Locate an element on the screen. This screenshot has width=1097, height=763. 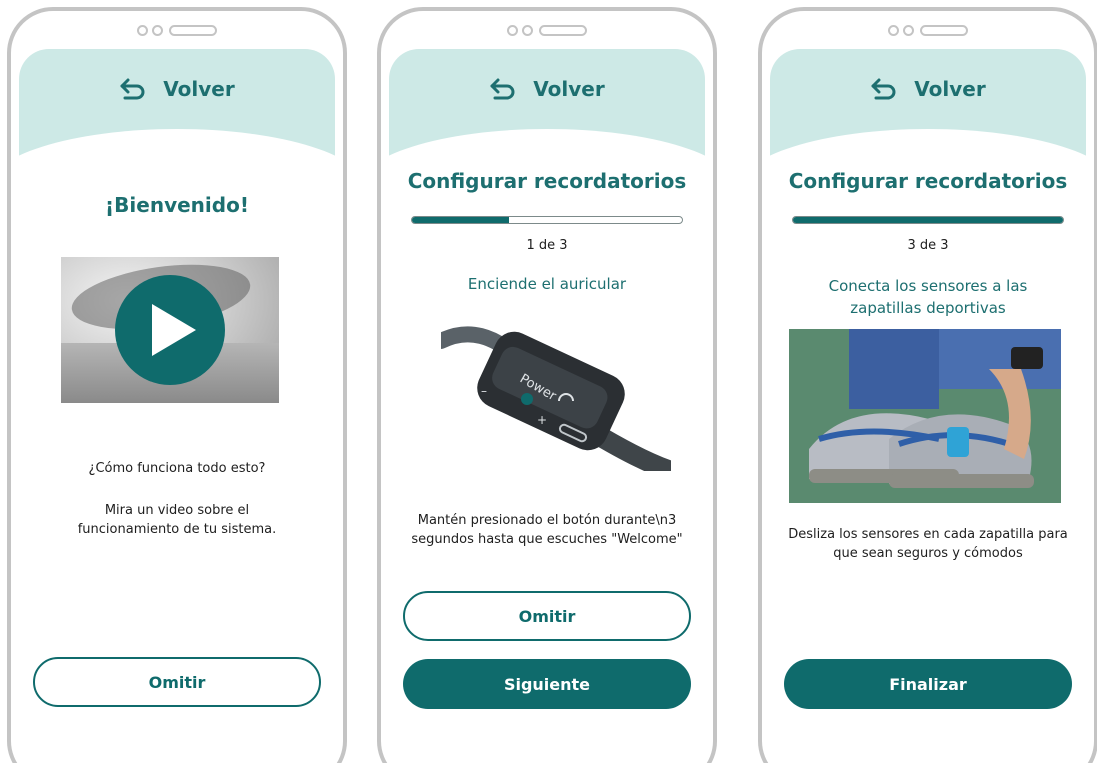
tutorial-video is located at coordinates (170, 330).